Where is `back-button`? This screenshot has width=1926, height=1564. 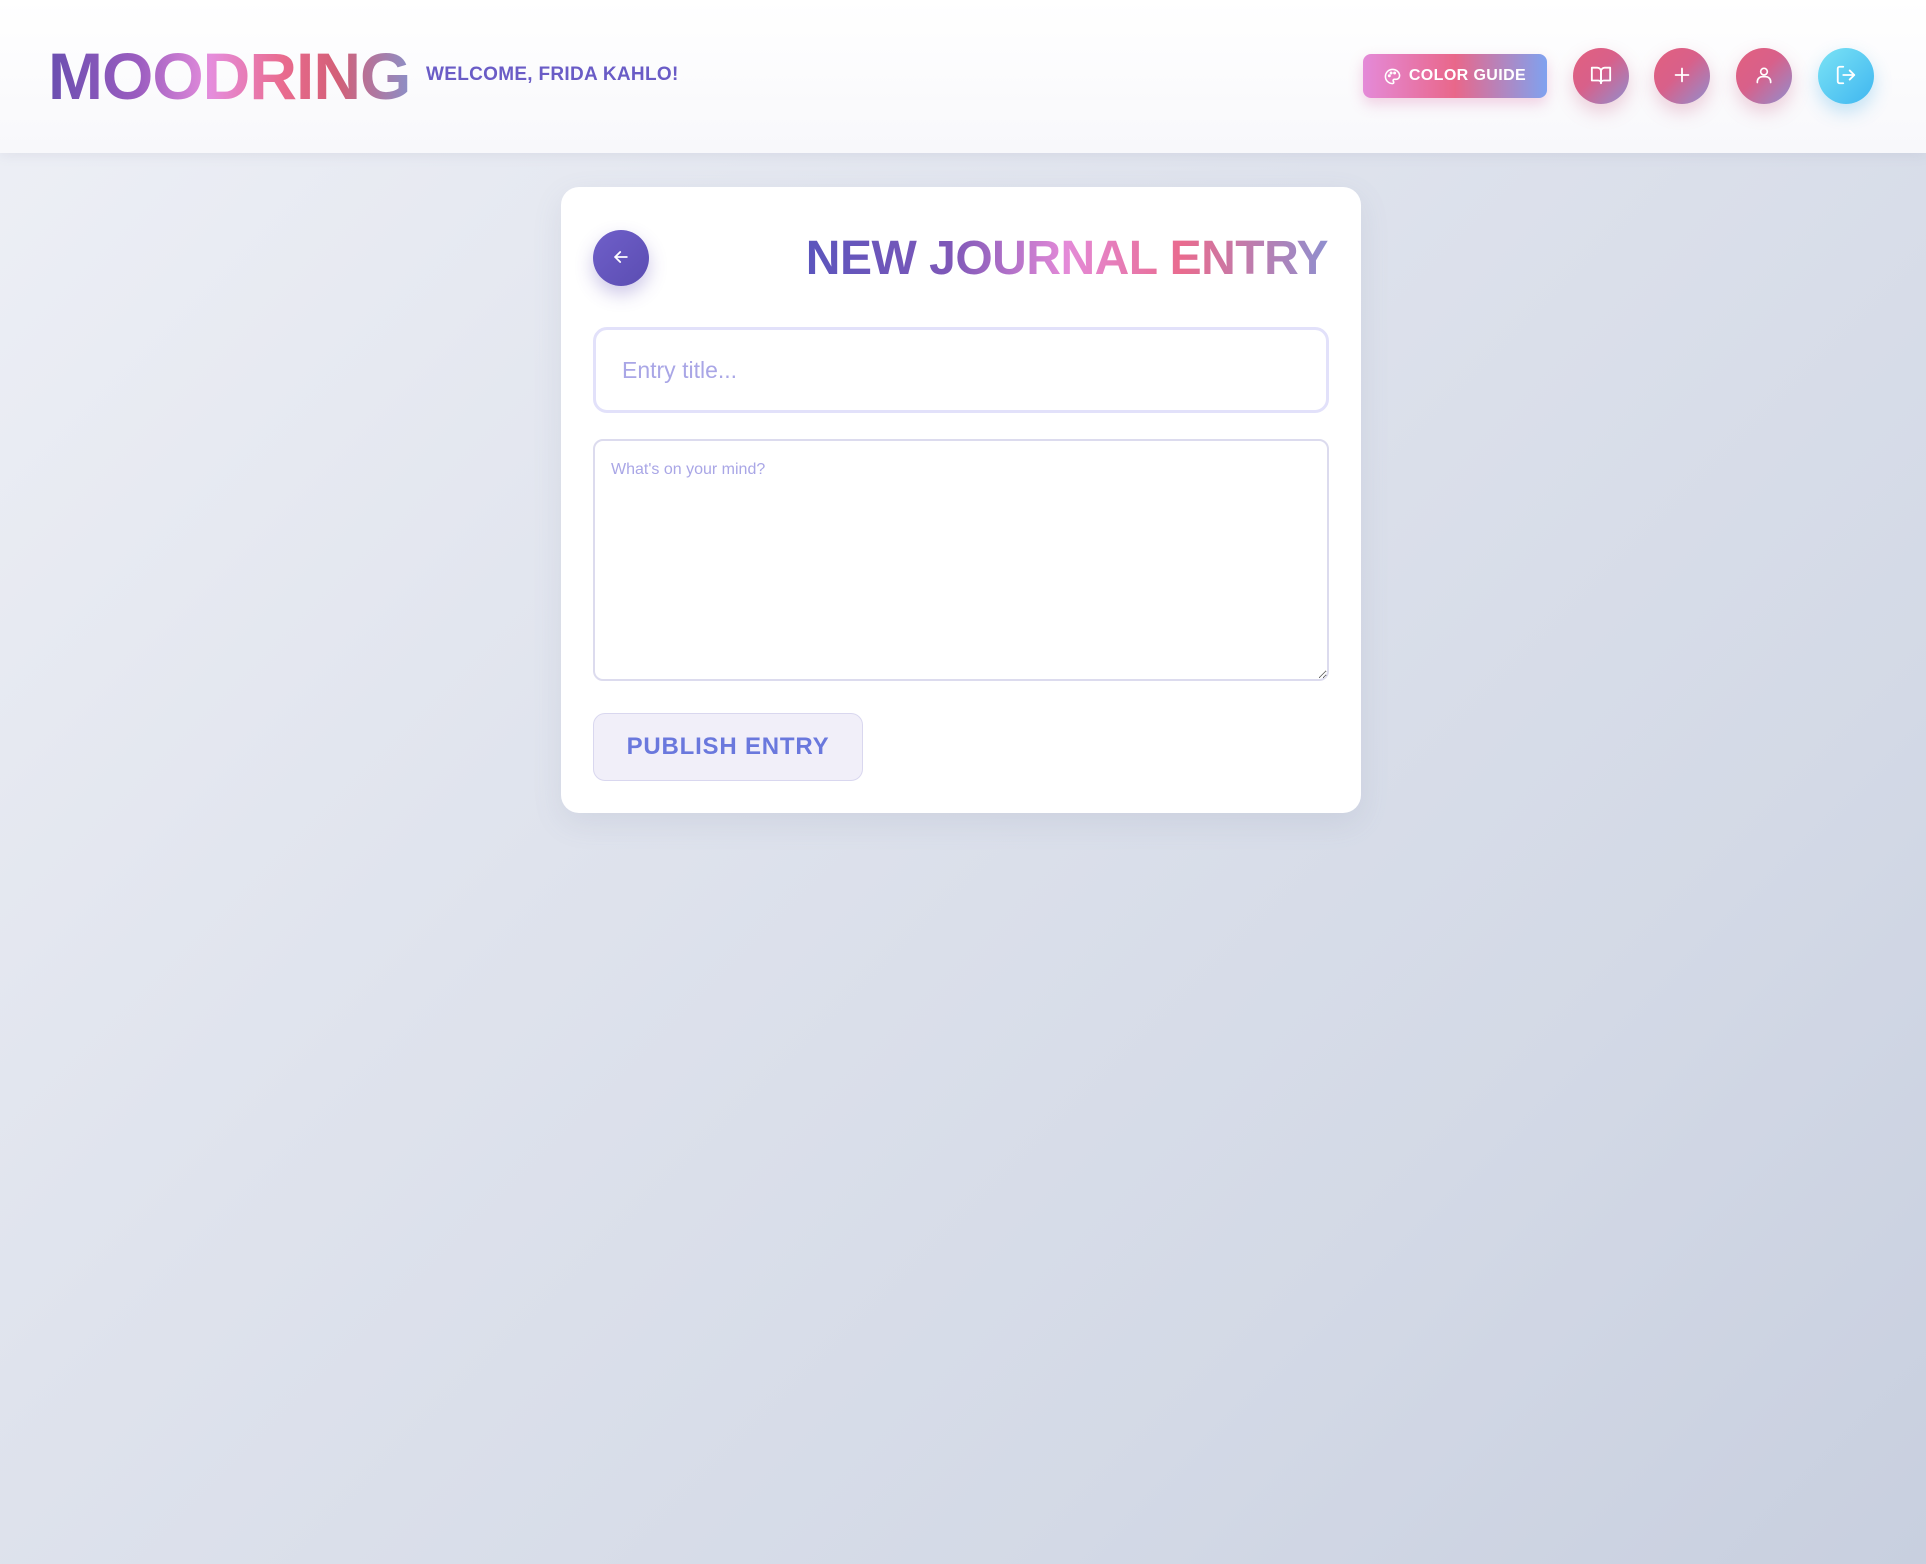
back-button is located at coordinates (621, 258).